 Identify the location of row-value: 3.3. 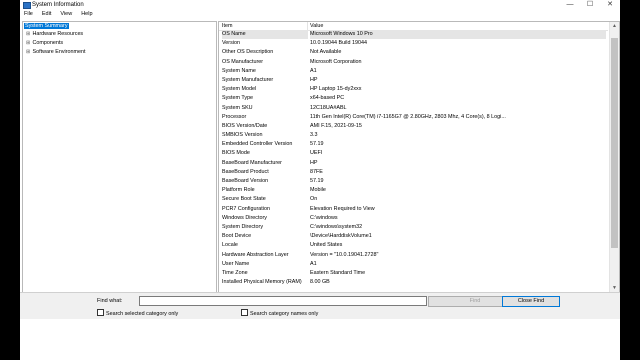
(314, 135).